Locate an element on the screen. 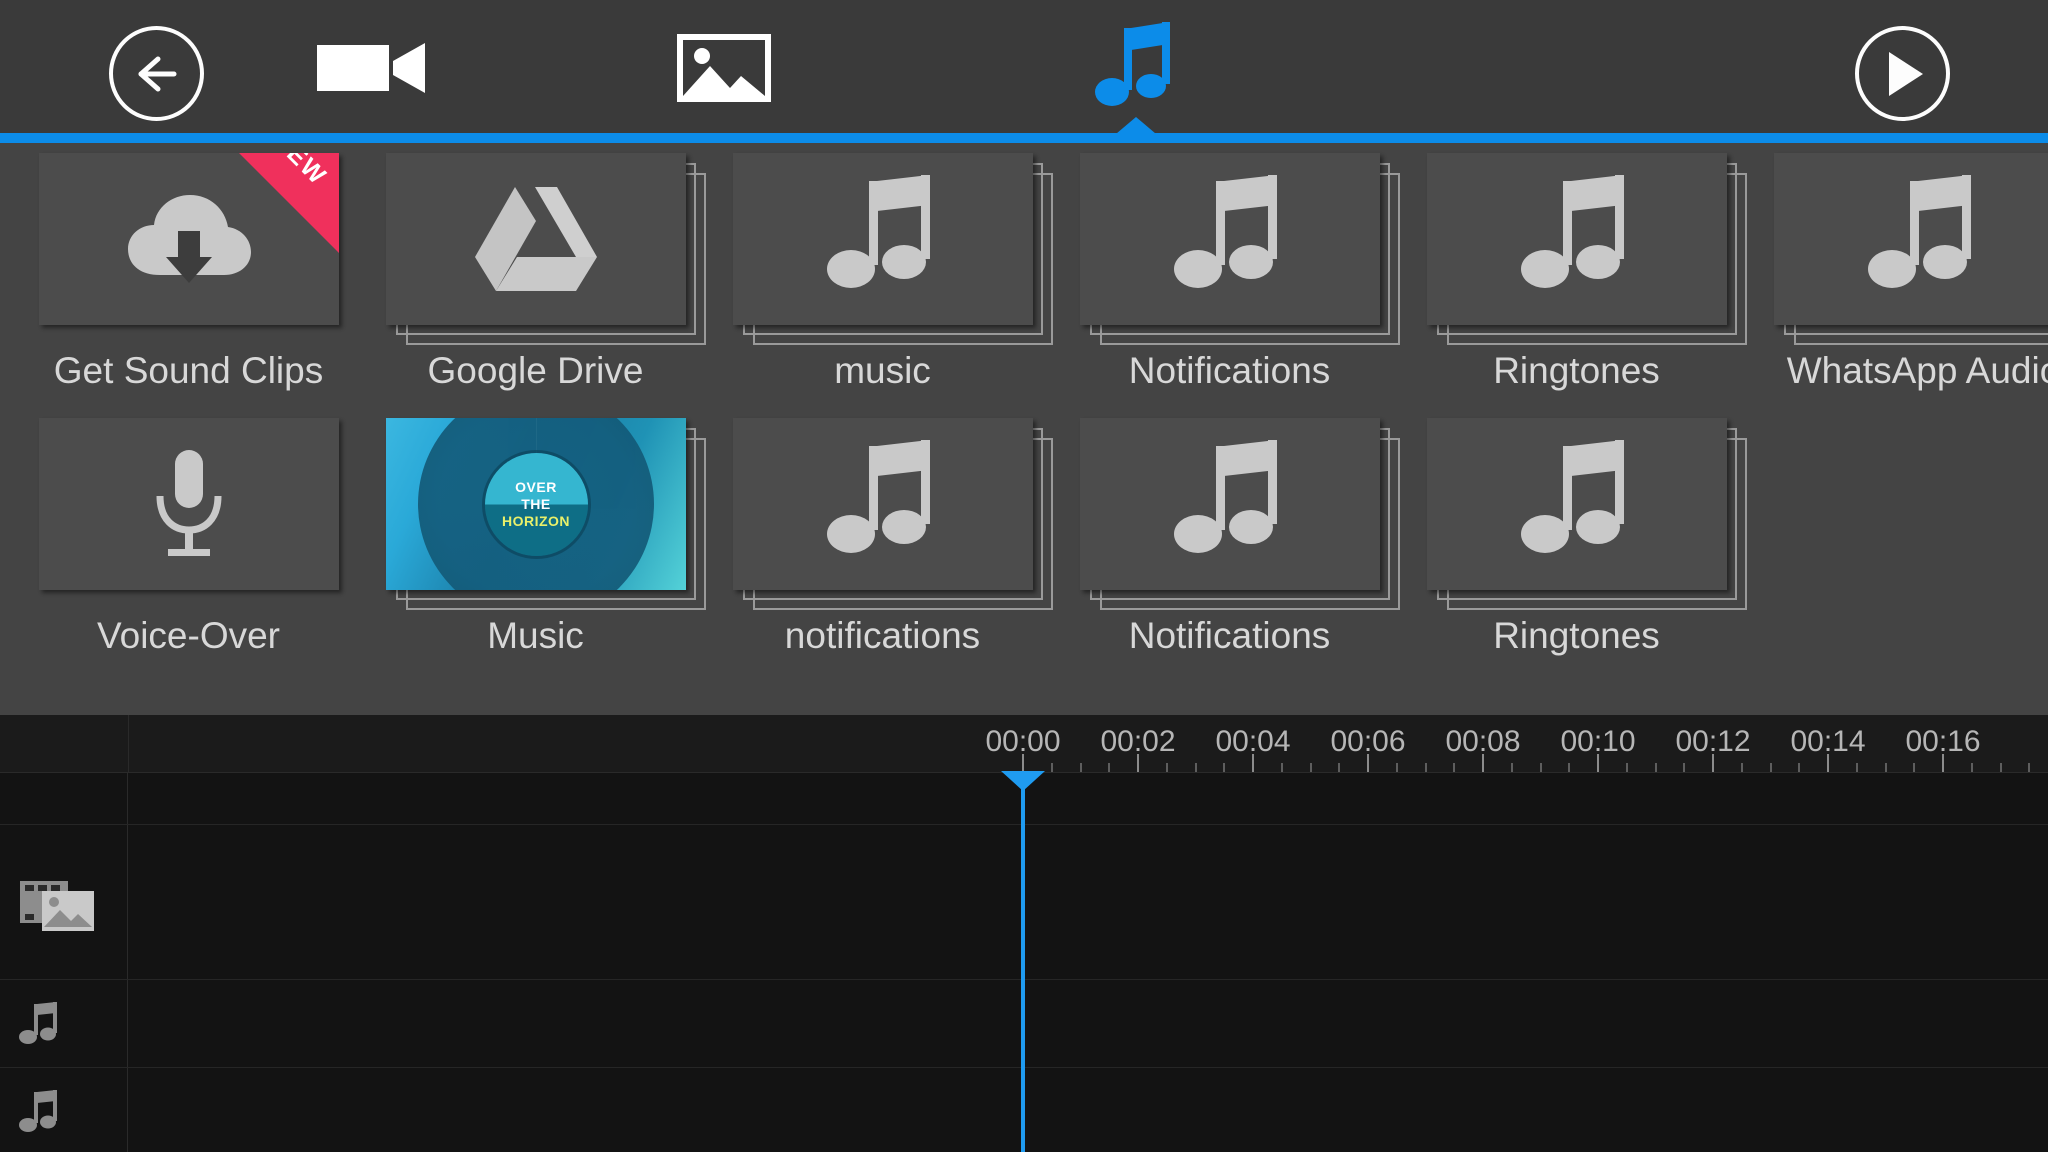 The width and height of the screenshot is (2048, 1152). album-title-line-3: HORIZON is located at coordinates (536, 521).